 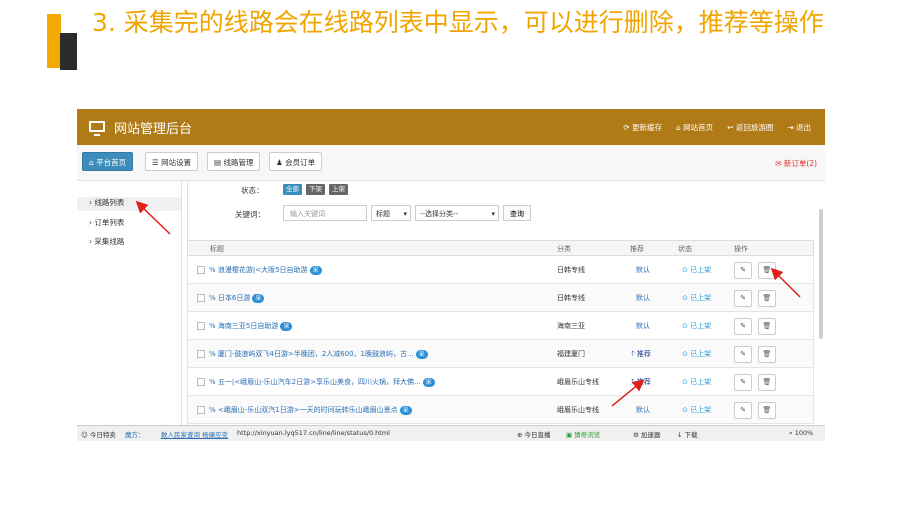 I want to click on arrow-to-route-list, so click(x=153, y=217).